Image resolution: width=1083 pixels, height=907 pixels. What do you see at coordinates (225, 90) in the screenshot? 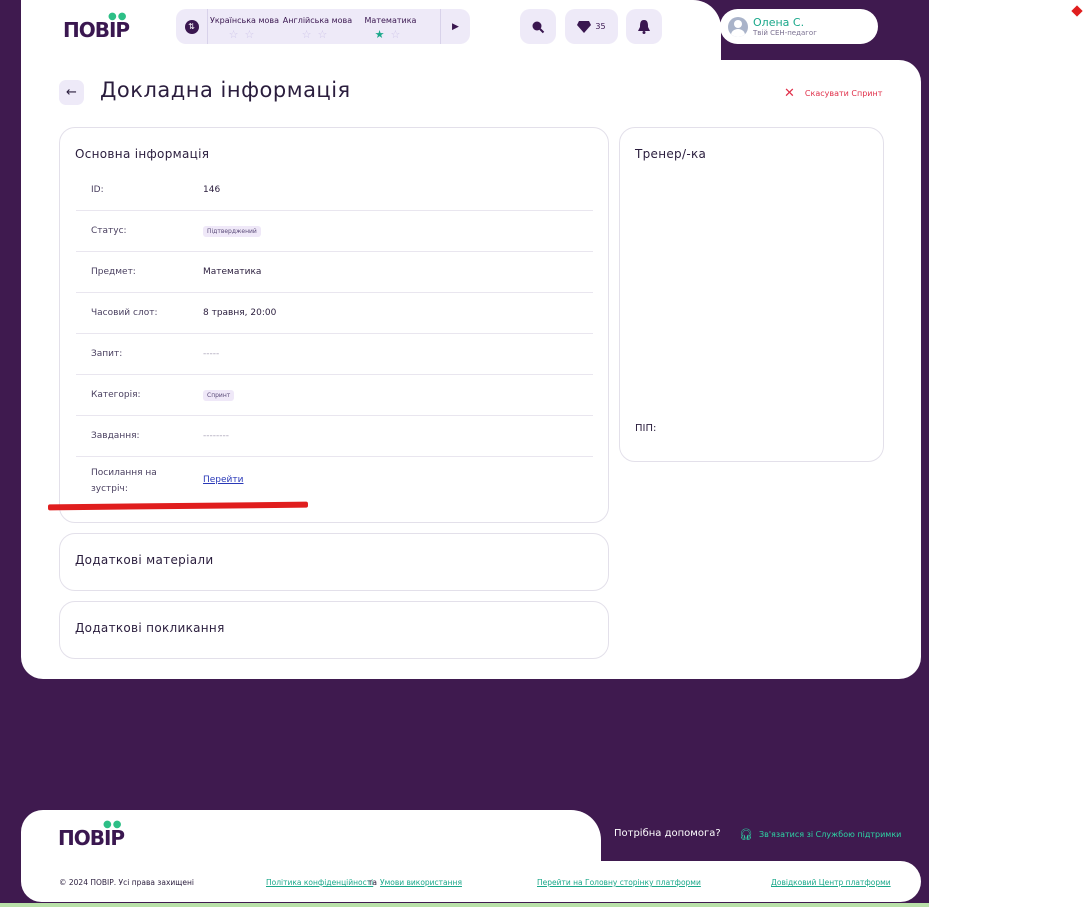
I see `page-title: Докладна інформація` at bounding box center [225, 90].